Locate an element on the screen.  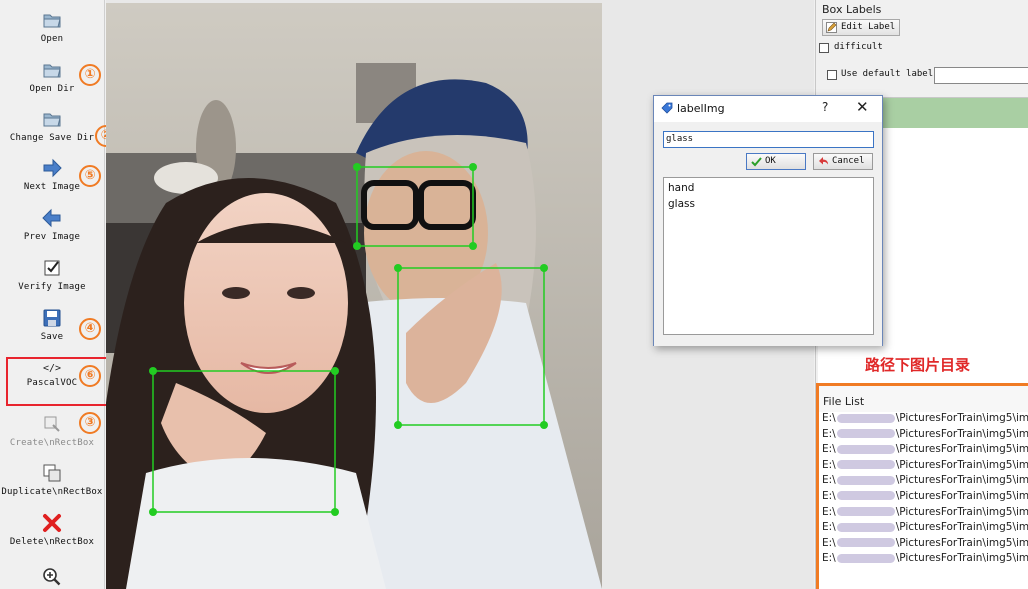
edit-label-text: Edit Label is located at coordinates (868, 27).